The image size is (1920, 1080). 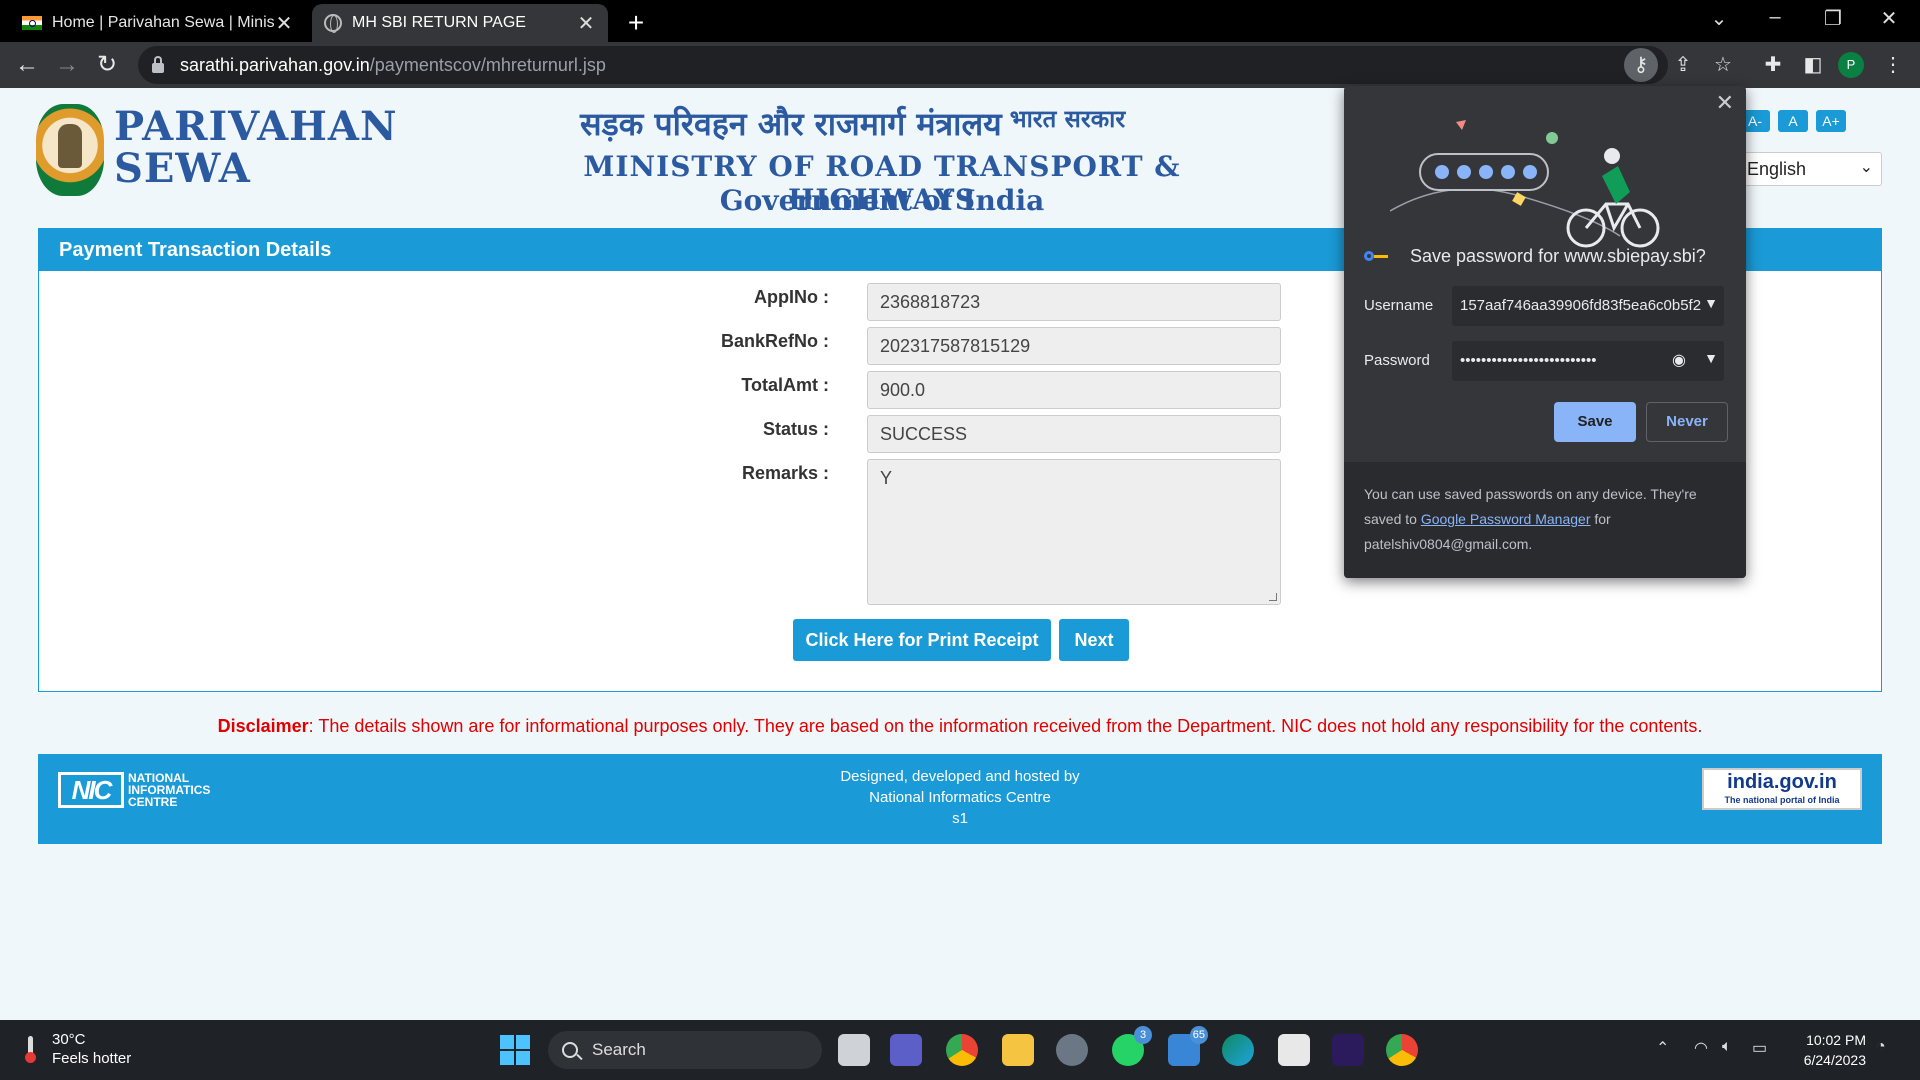 I want to click on tab-search-icon: ⌄, so click(x=1719, y=18).